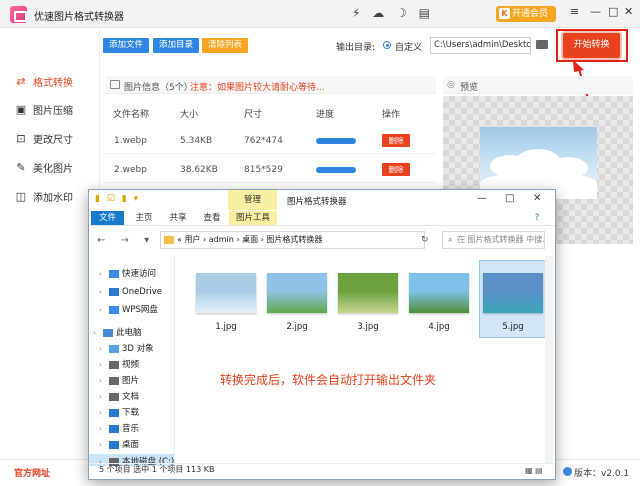 Image resolution: width=640 pixels, height=486 pixels. What do you see at coordinates (226, 327) in the screenshot?
I see `file-label: 1.jpg` at bounding box center [226, 327].